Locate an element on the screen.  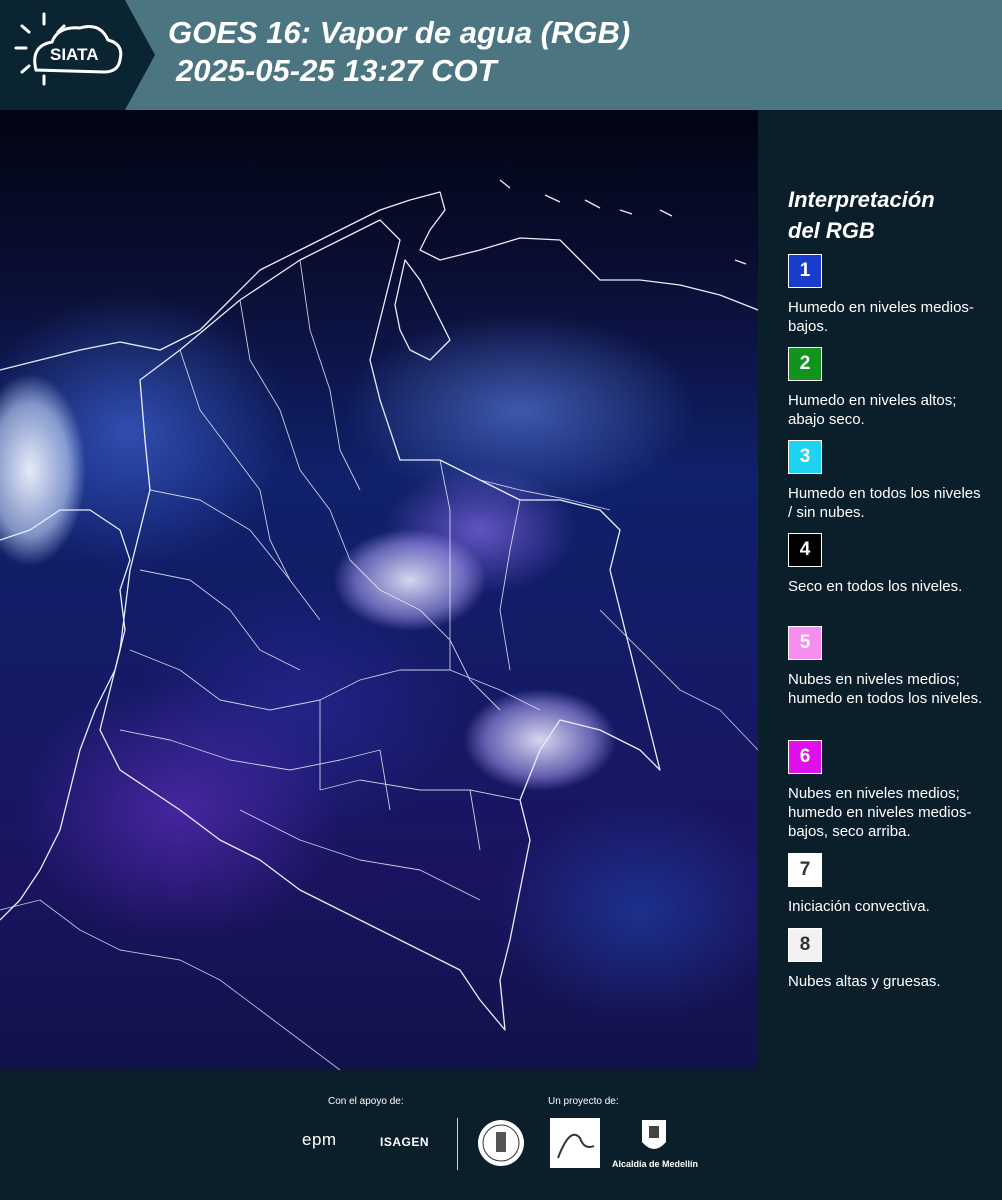
legend-item: 2 Humedo en niveles altos; abajo seco. is located at coordinates (888, 388).